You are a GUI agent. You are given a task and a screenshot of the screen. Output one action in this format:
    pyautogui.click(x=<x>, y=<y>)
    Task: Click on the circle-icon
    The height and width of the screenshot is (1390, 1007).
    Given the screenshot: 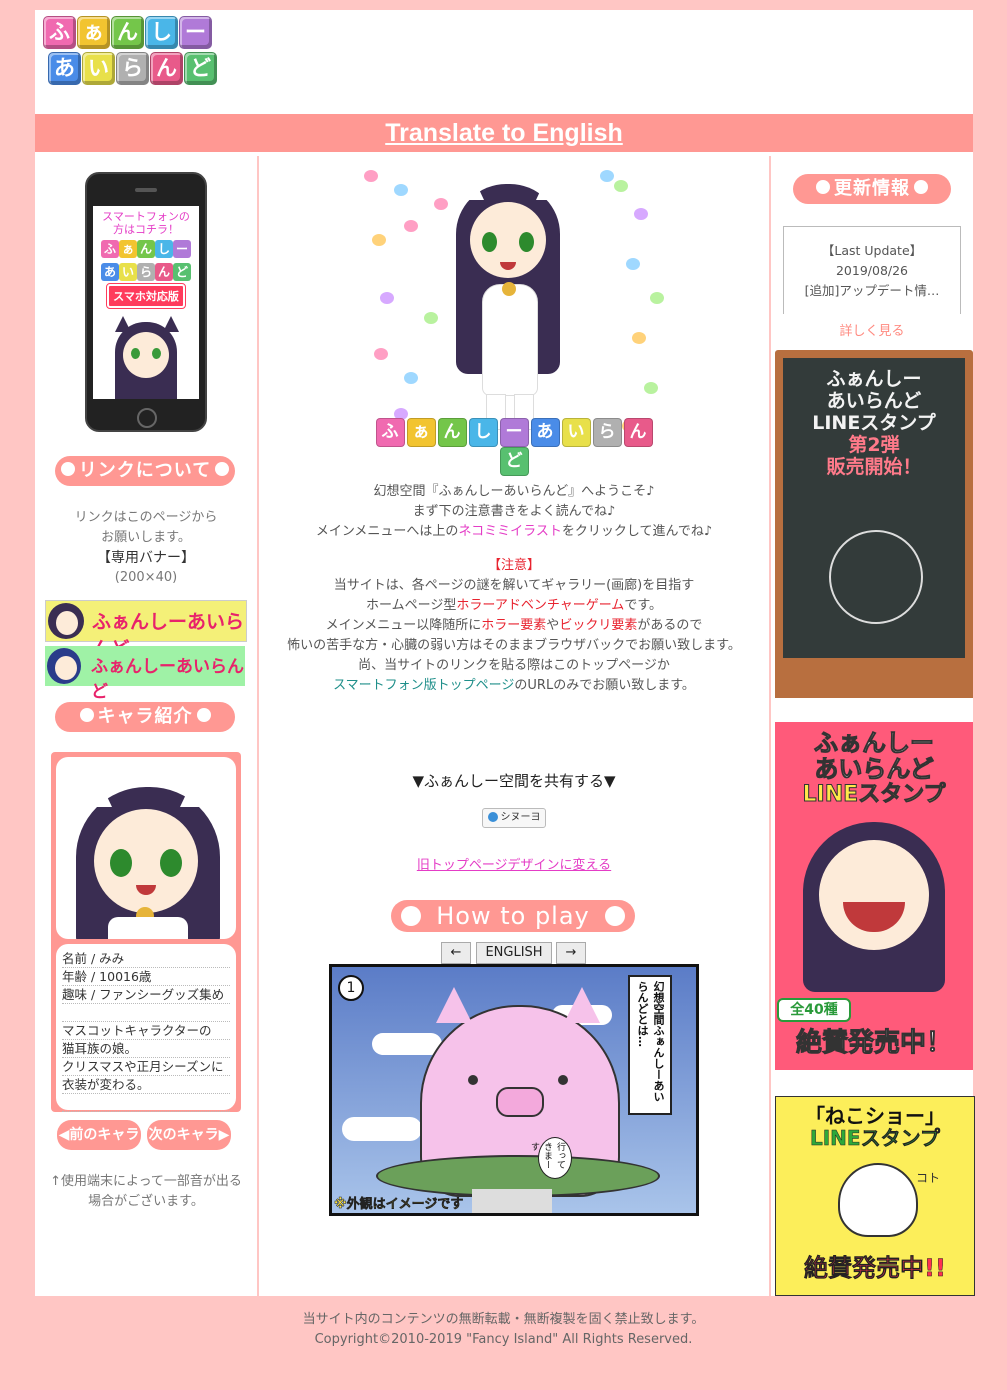 What is the action you would take?
    pyautogui.click(x=615, y=916)
    